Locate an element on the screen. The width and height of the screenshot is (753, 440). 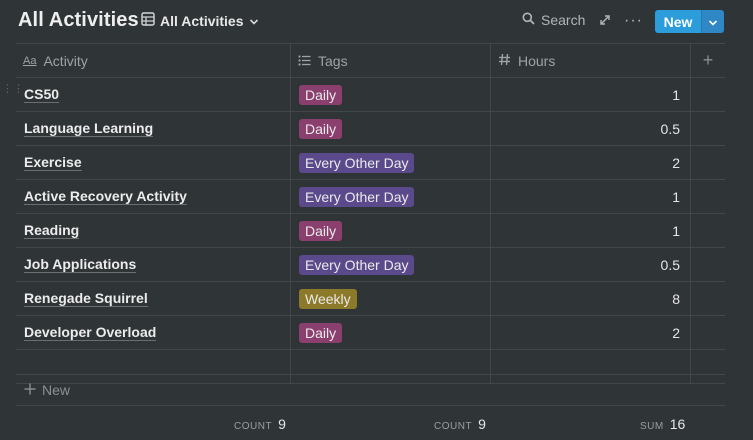
table-header: Aa Activity Tags Hours + is located at coordinates (370, 60).